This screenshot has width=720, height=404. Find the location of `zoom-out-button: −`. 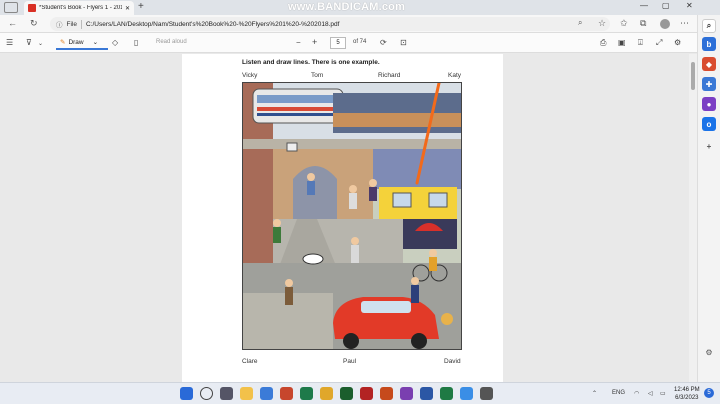

zoom-out-button: − is located at coordinates (298, 42).